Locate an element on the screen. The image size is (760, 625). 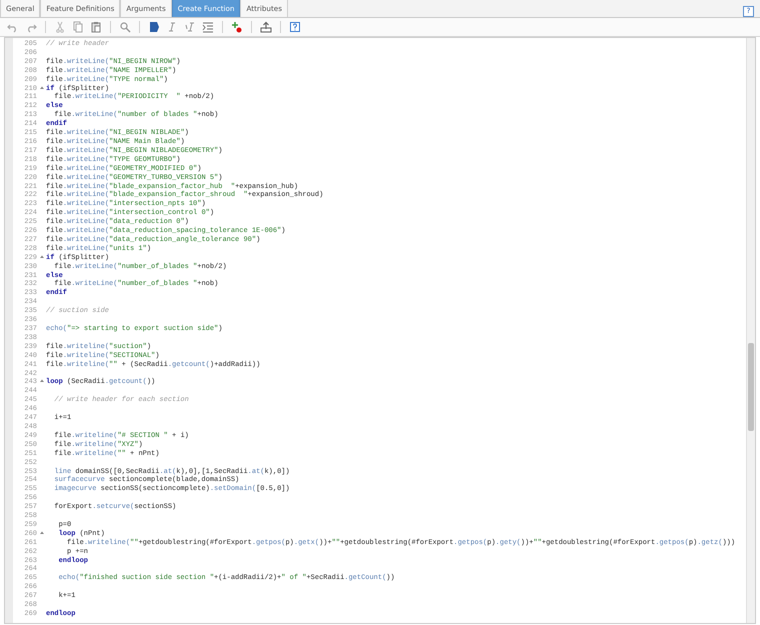
paste-icon is located at coordinates (96, 27).